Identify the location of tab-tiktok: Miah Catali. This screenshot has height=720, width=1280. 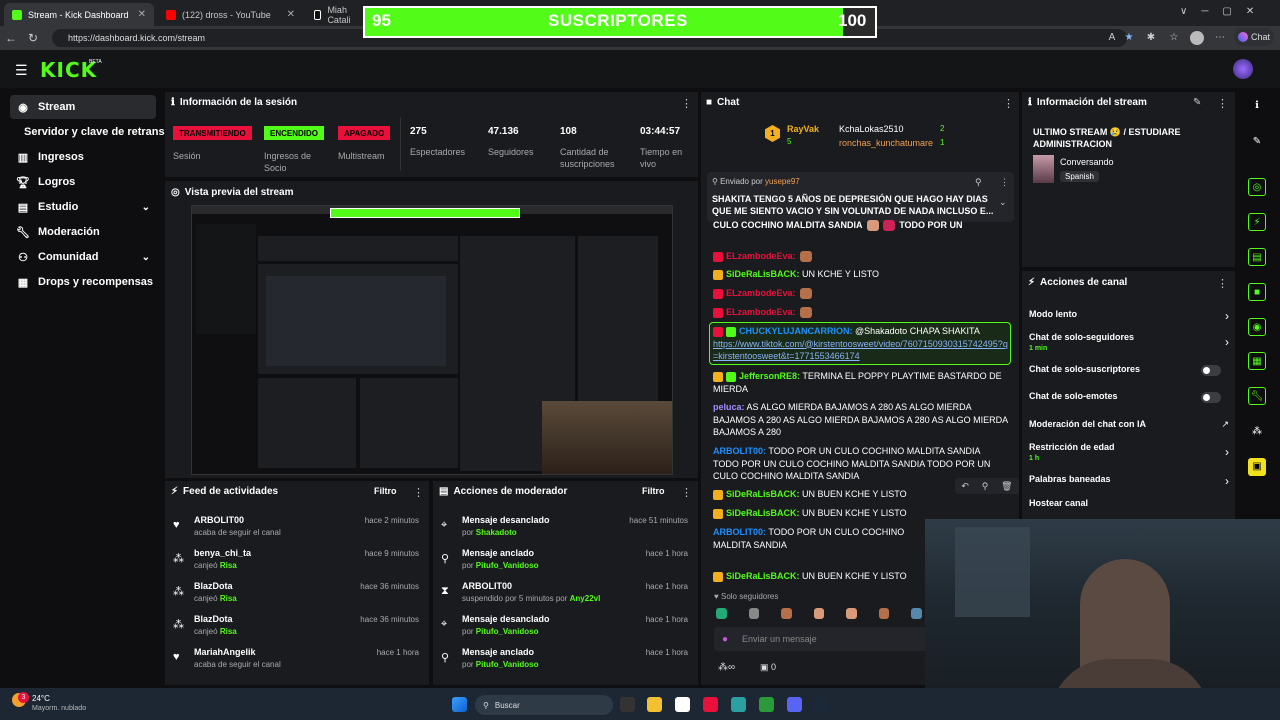
(336, 14).